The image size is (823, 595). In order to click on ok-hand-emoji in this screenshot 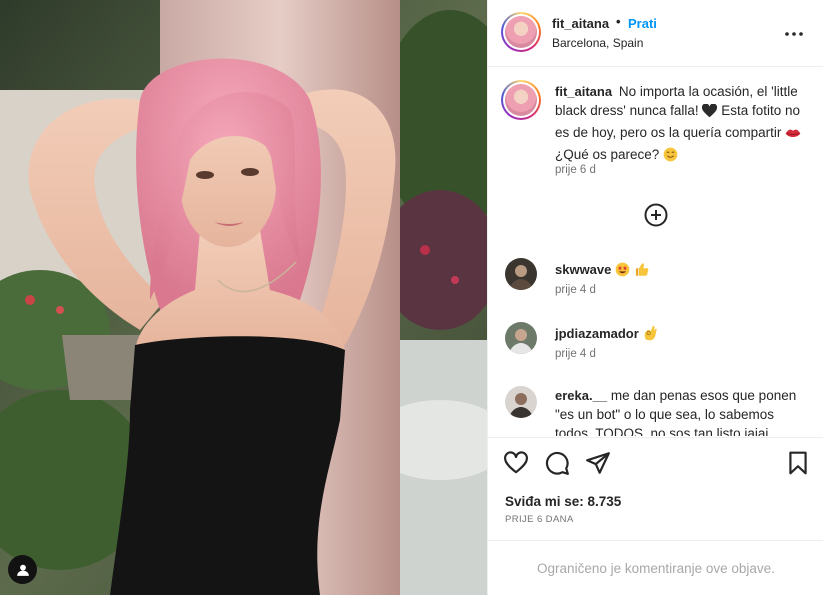, I will do `click(650, 335)`.